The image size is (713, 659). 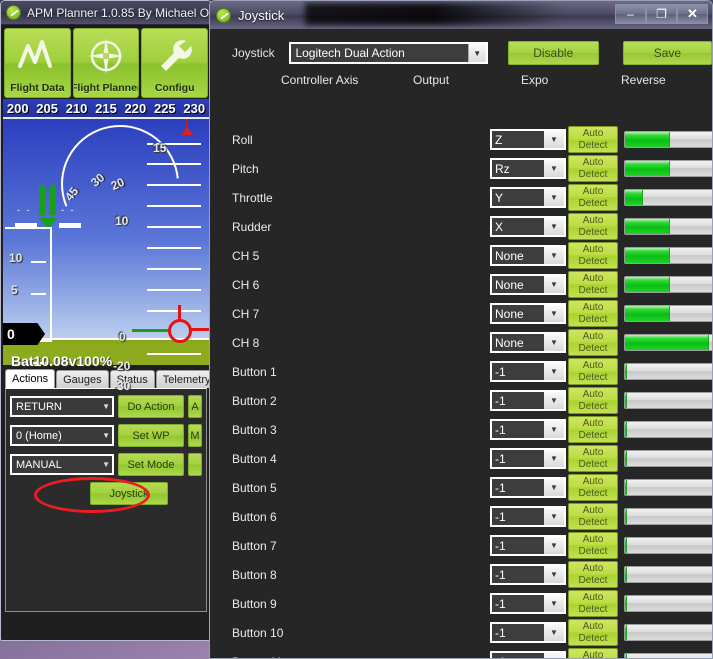 What do you see at coordinates (106, 495) in the screenshot?
I see `joystick-button-wrap: Joystick` at bounding box center [106, 495].